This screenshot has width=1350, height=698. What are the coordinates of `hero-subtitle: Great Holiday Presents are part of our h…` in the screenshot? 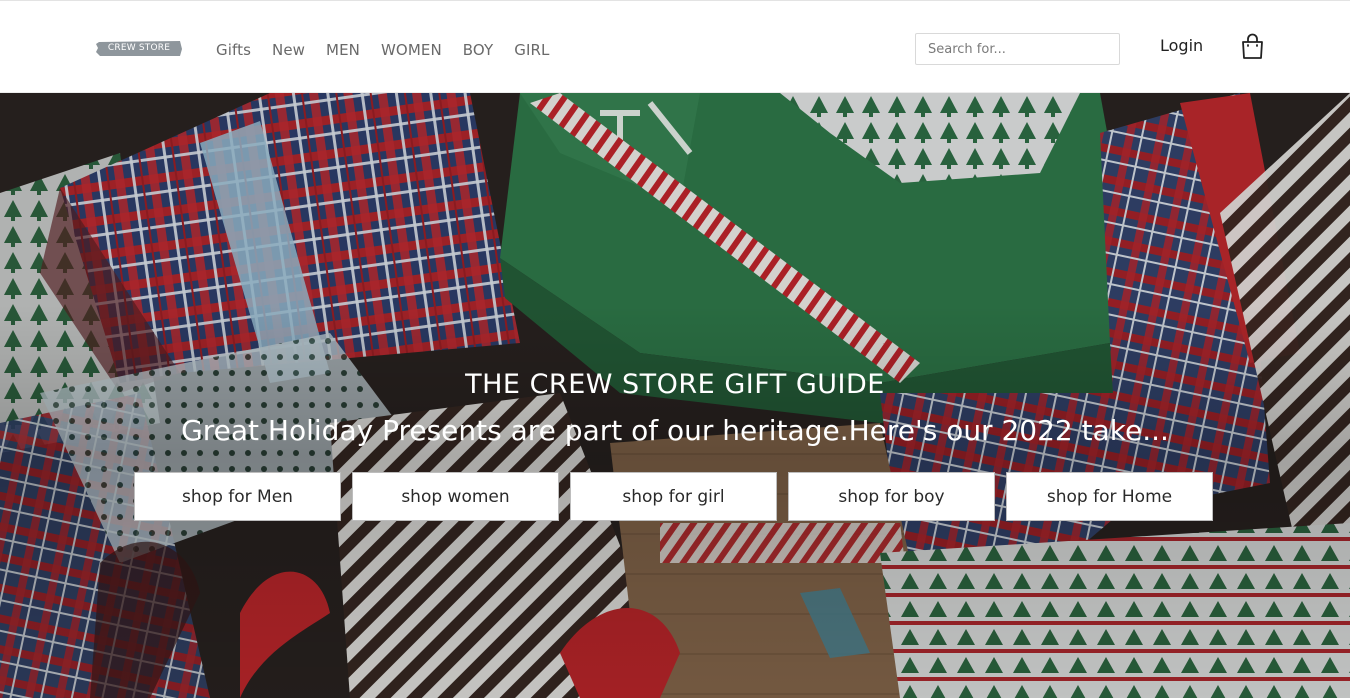 It's located at (675, 430).